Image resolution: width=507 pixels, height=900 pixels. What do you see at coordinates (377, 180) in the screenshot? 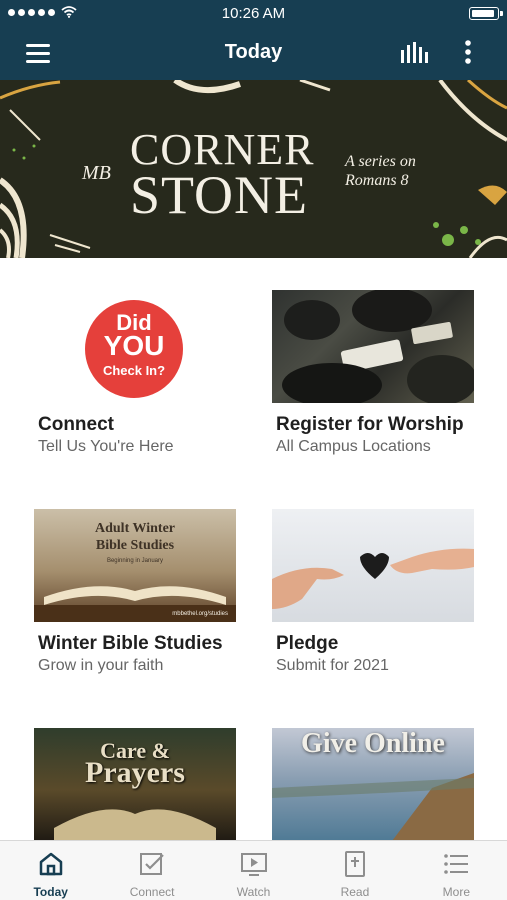
I see `banner-series-line2: Romans 8` at bounding box center [377, 180].